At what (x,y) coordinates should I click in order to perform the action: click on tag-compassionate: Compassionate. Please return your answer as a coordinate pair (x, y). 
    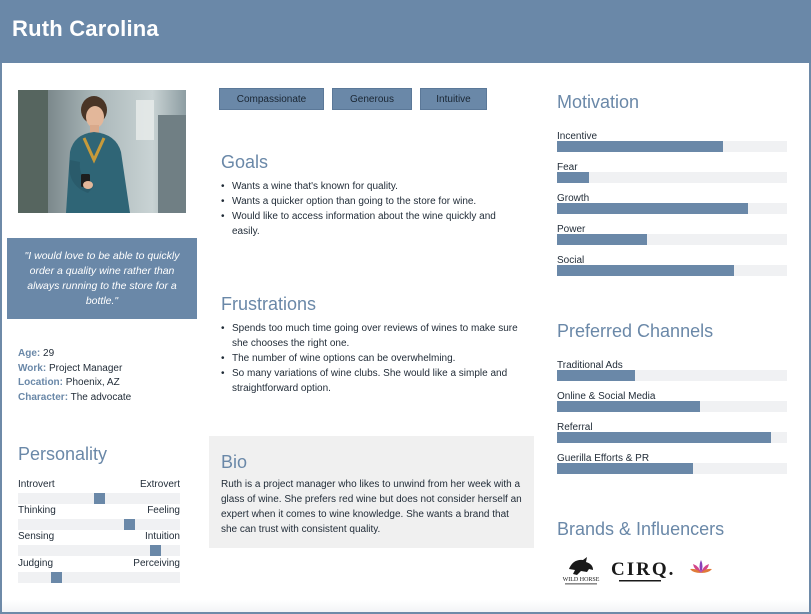
    Looking at the image, I should click on (271, 99).